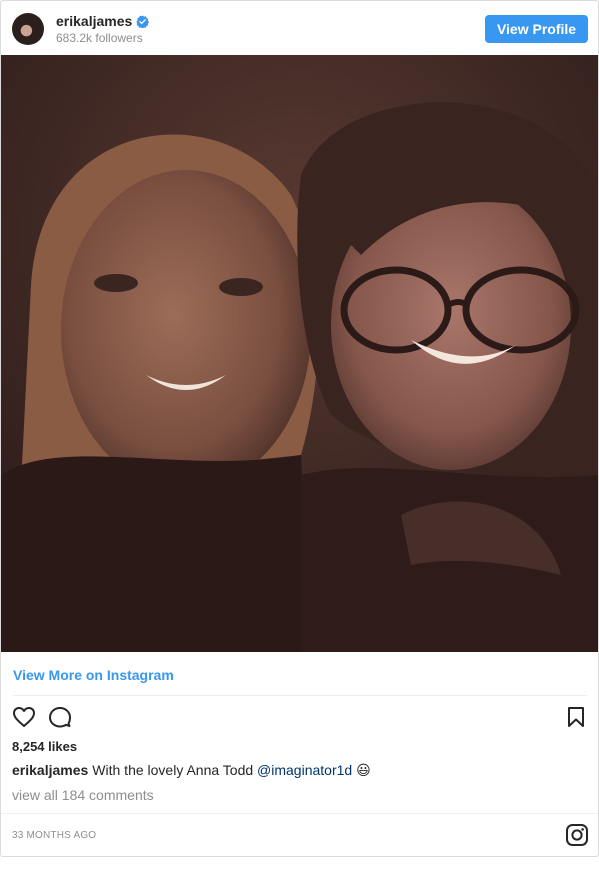  I want to click on username: erikaljames, so click(94, 21).